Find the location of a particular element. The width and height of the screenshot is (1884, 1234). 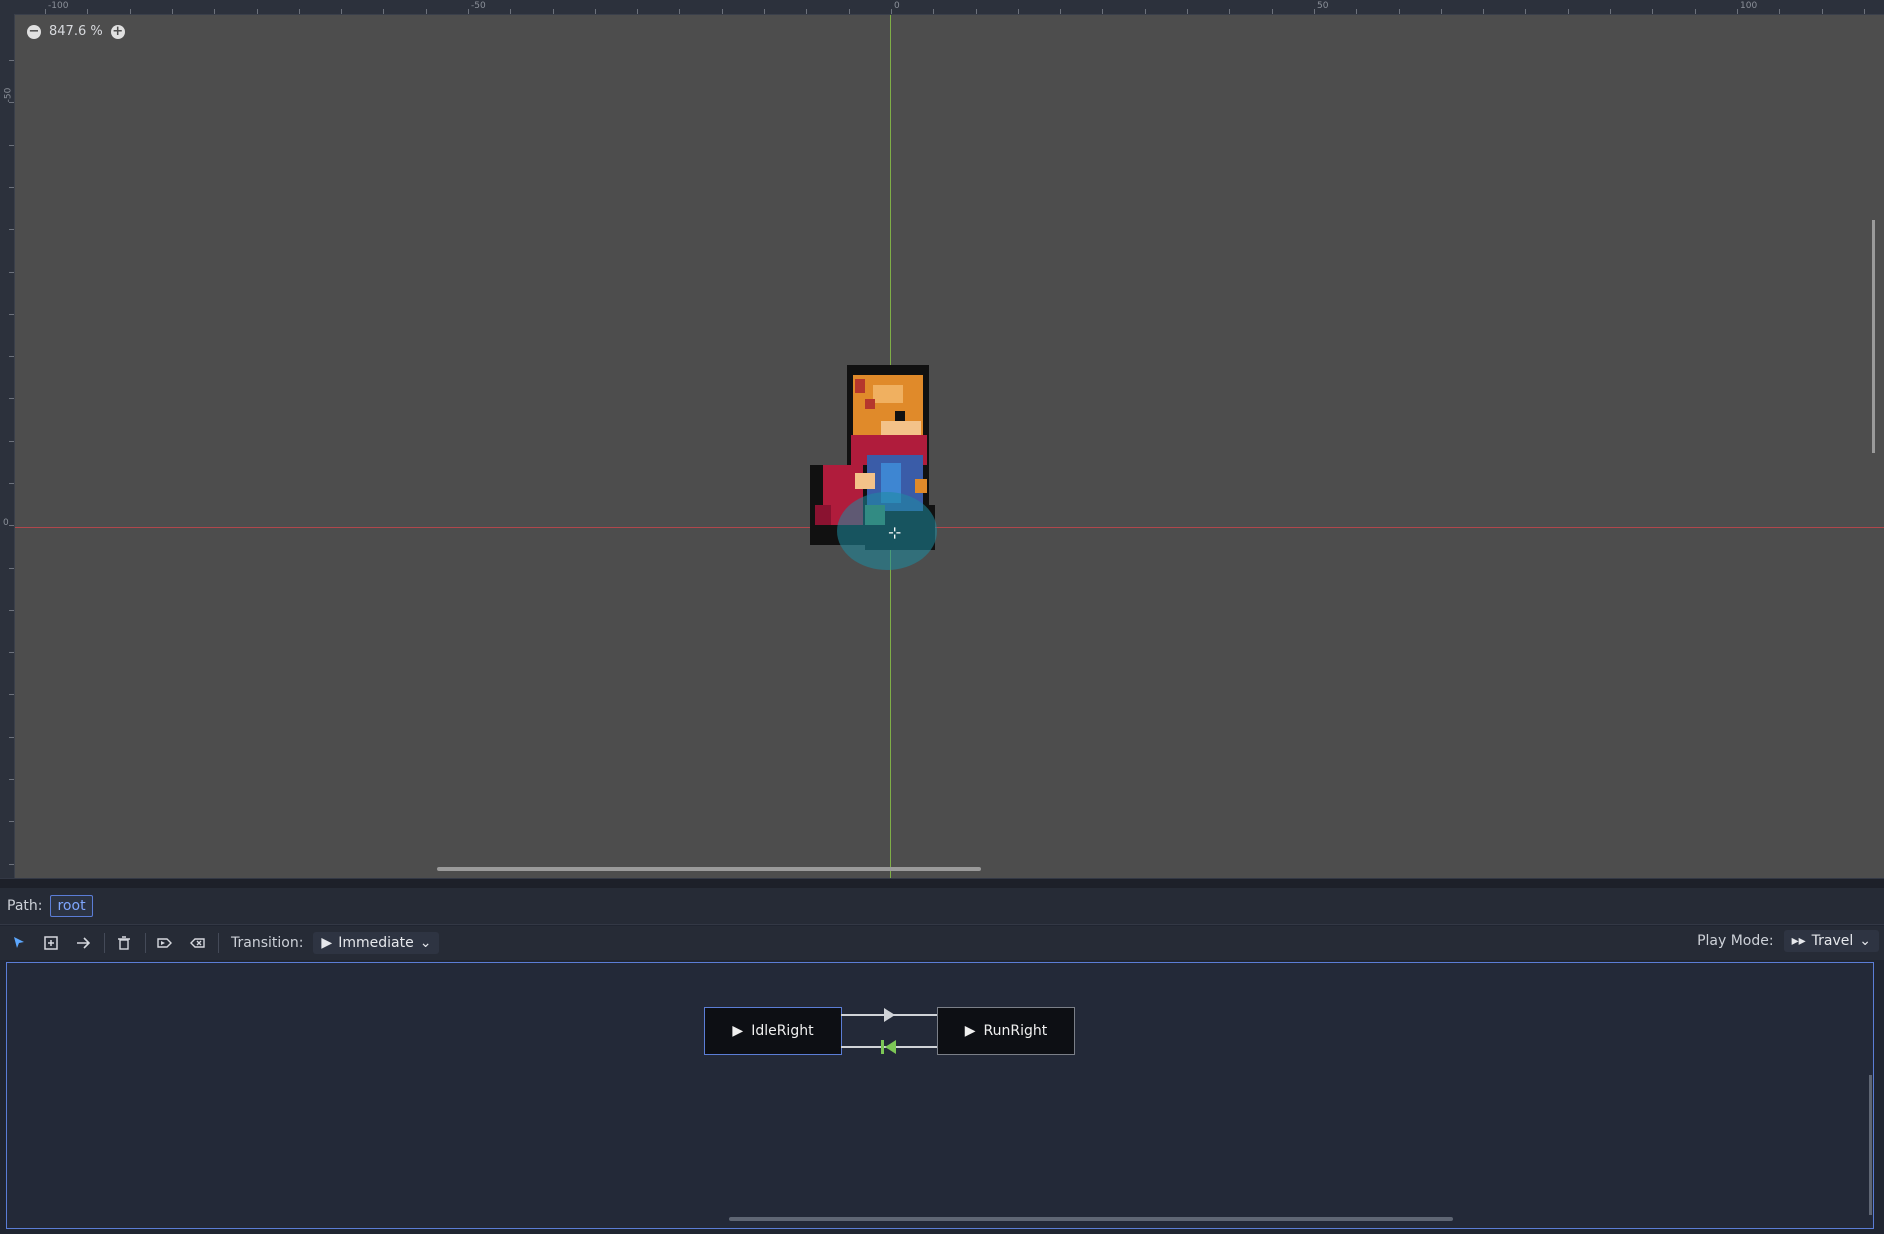

state-node-label: IdleRight is located at coordinates (782, 1031).